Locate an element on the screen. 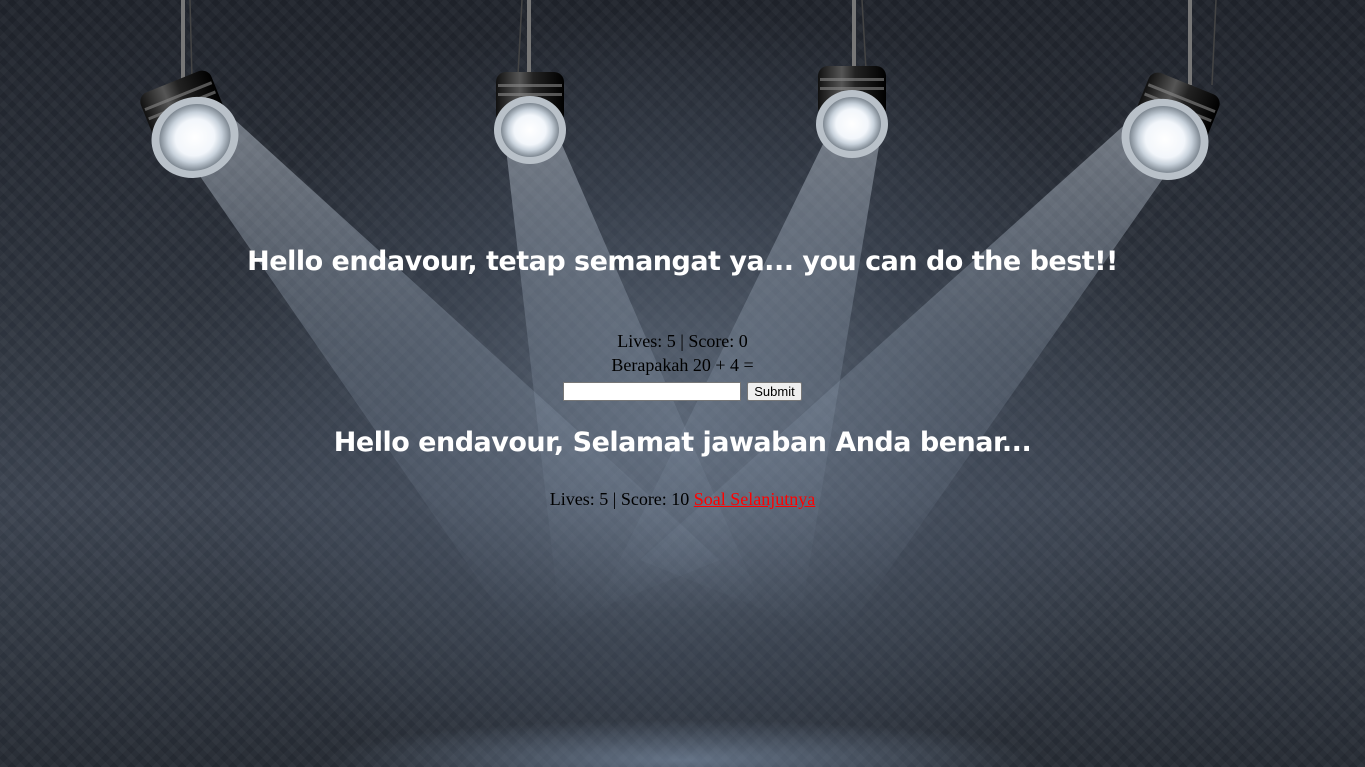  floor-glow is located at coordinates (682, 743).